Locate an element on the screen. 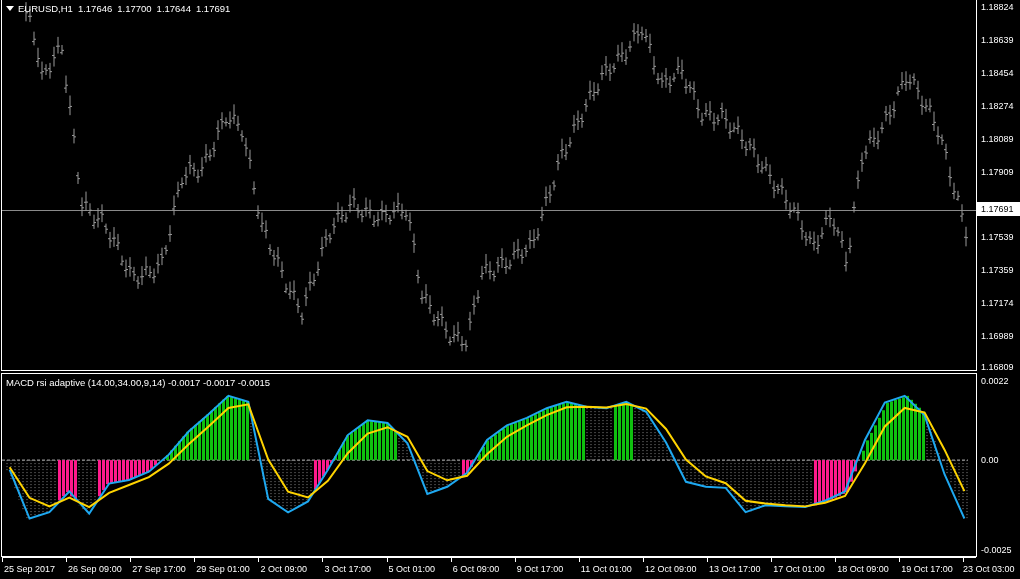 This screenshot has height=579, width=1020. time-tick-label: 5 Oct 01:00 is located at coordinates (412, 569).